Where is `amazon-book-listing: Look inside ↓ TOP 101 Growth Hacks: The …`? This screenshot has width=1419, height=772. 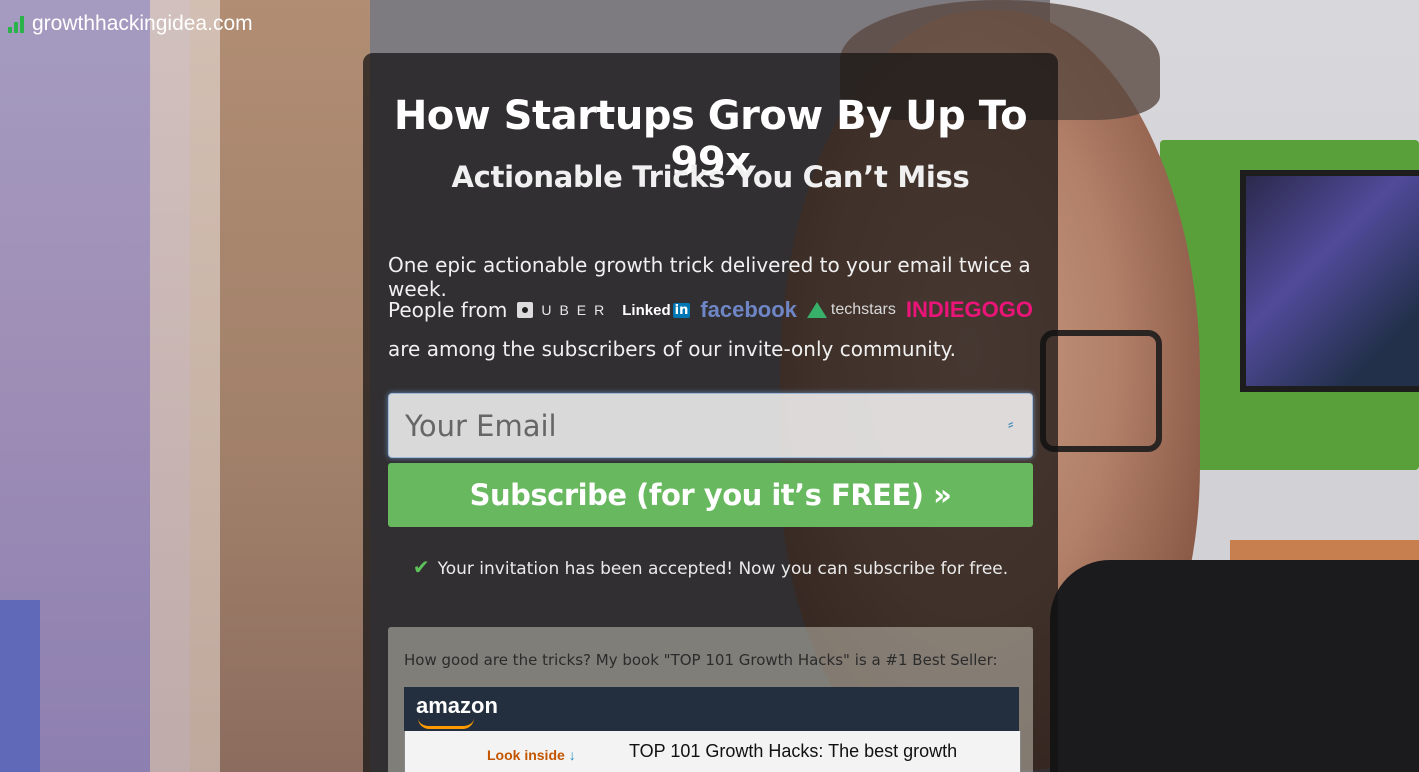
amazon-book-listing: Look inside ↓ TOP 101 Growth Hacks: The … is located at coordinates (712, 751).